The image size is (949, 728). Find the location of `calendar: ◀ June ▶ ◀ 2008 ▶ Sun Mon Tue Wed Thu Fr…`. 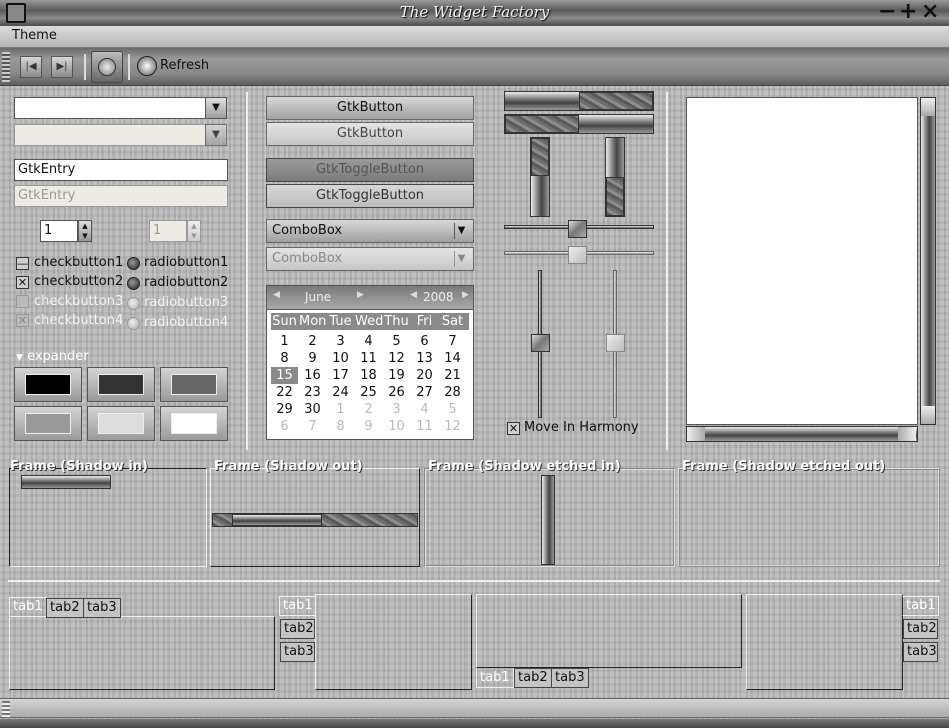

calendar: ◀ June ▶ ◀ 2008 ▶ Sun Mon Tue Wed Thu Fr… is located at coordinates (370, 362).